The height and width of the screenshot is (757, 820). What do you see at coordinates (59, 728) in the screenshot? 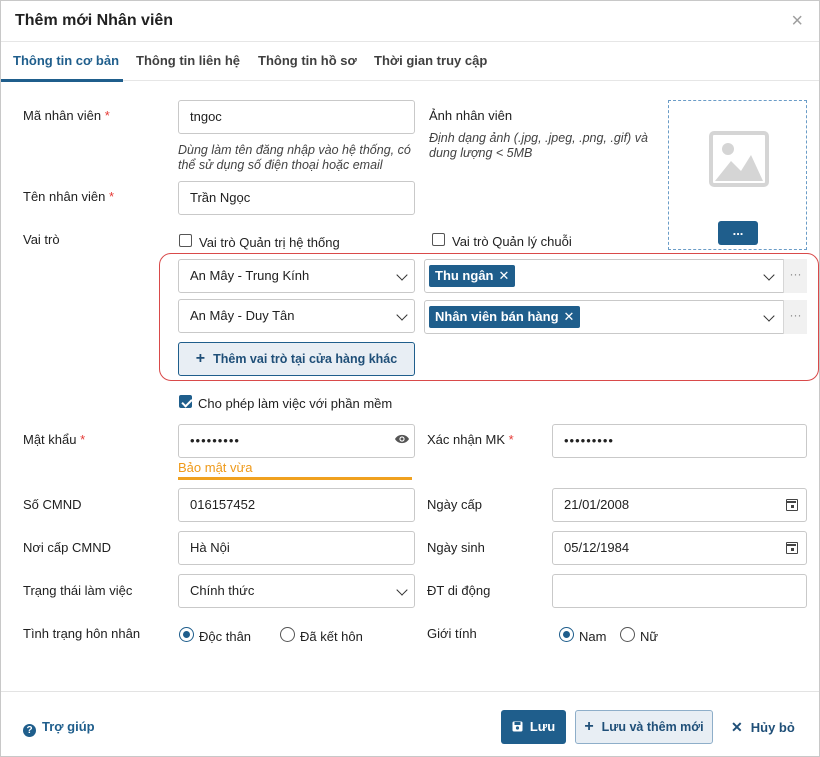
I see `help-link: ? Trợ giúp` at bounding box center [59, 728].